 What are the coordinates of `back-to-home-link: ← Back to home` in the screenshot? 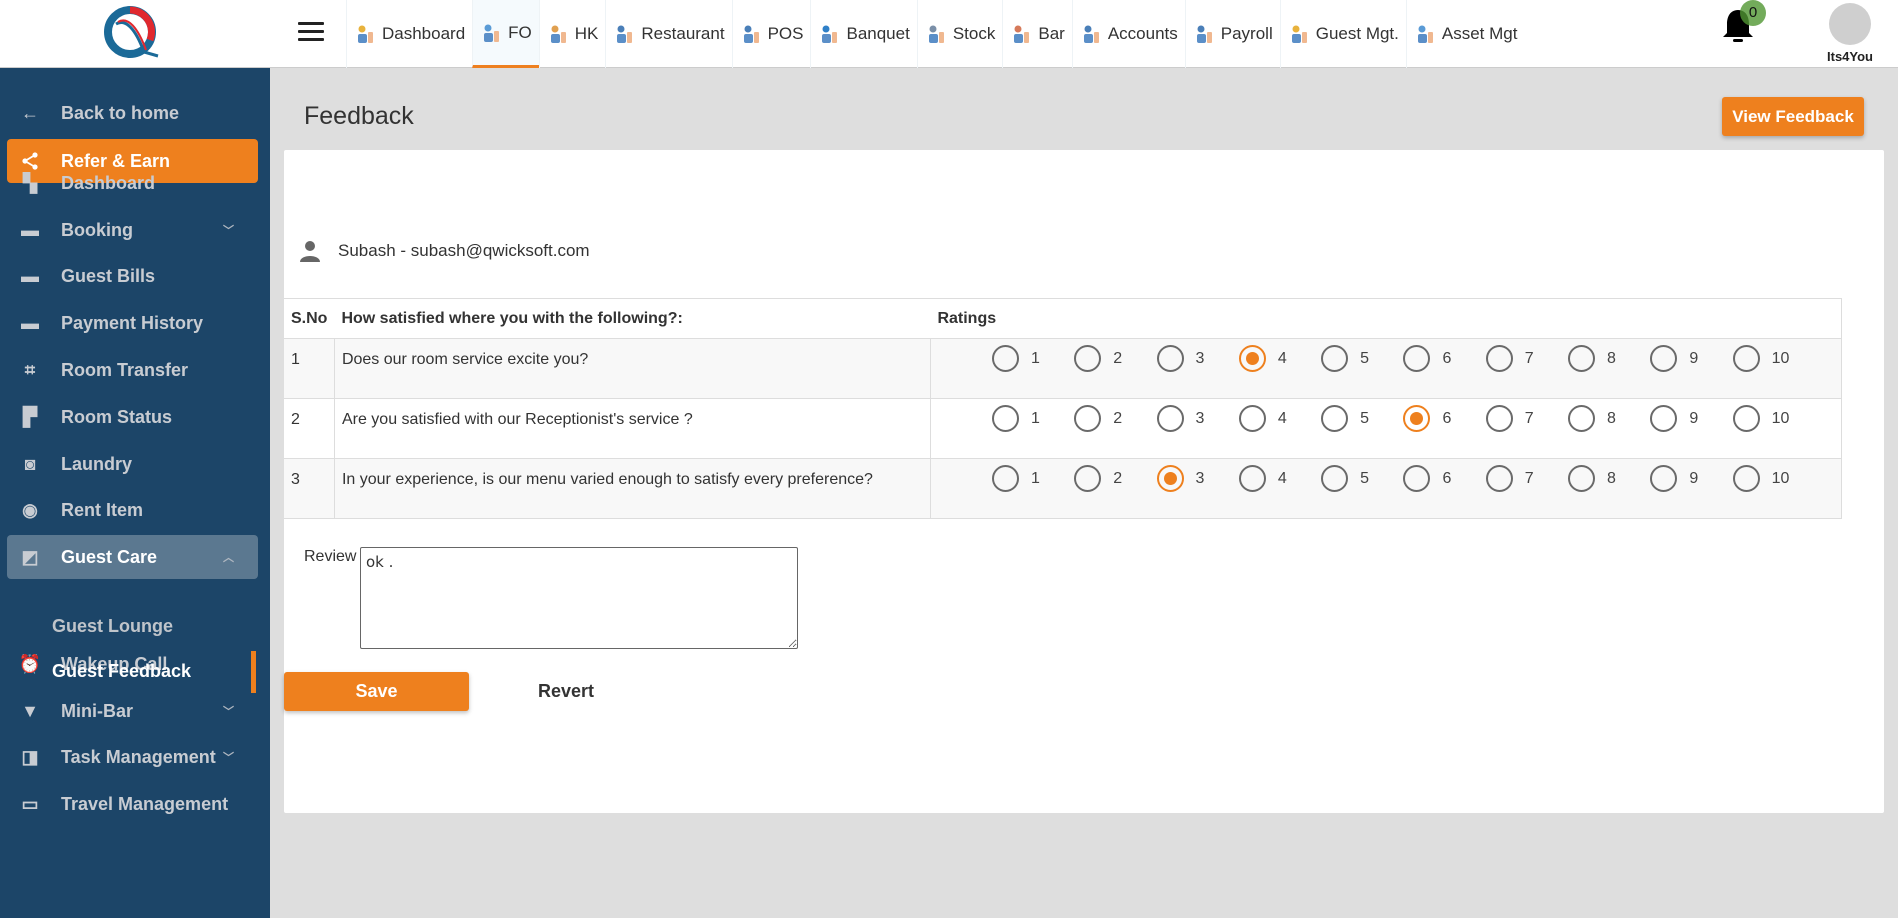 It's located at (132, 113).